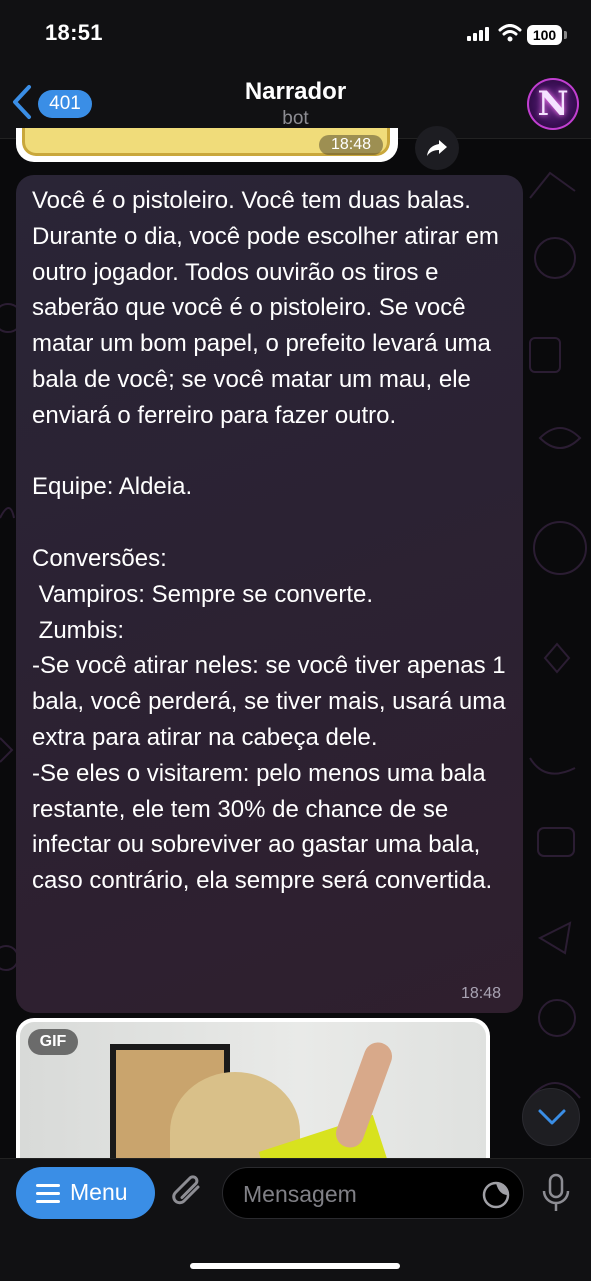 Image resolution: width=591 pixels, height=1281 pixels. Describe the element at coordinates (48, 1193) in the screenshot. I see `hamburger-menu-icon` at that location.